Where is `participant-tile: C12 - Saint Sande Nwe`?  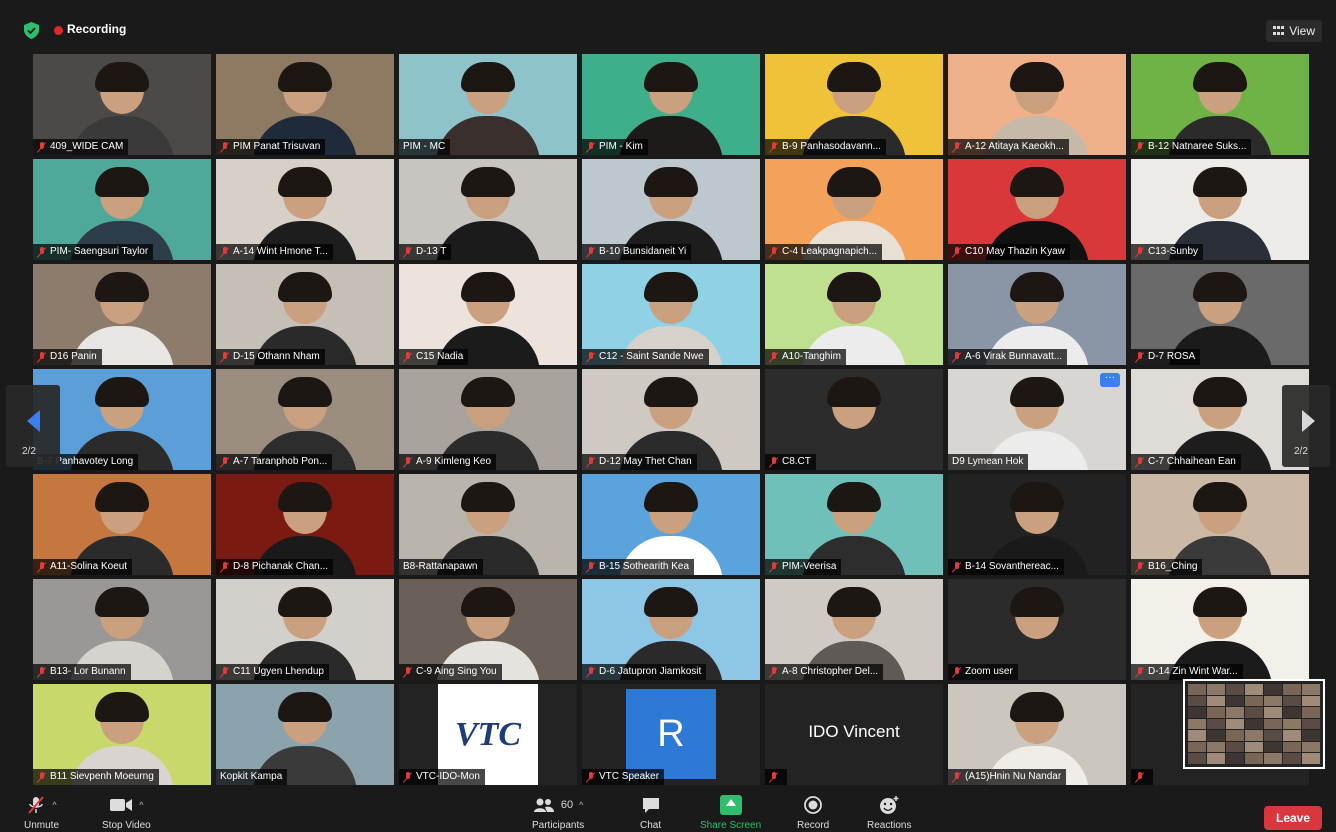 participant-tile: C12 - Saint Sande Nwe is located at coordinates (671, 314).